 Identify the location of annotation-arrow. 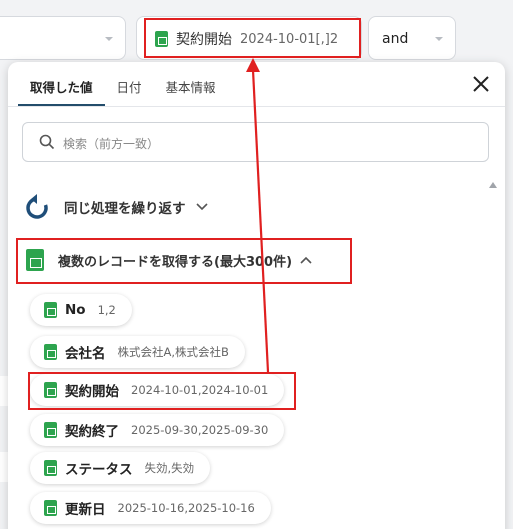
(258, 215).